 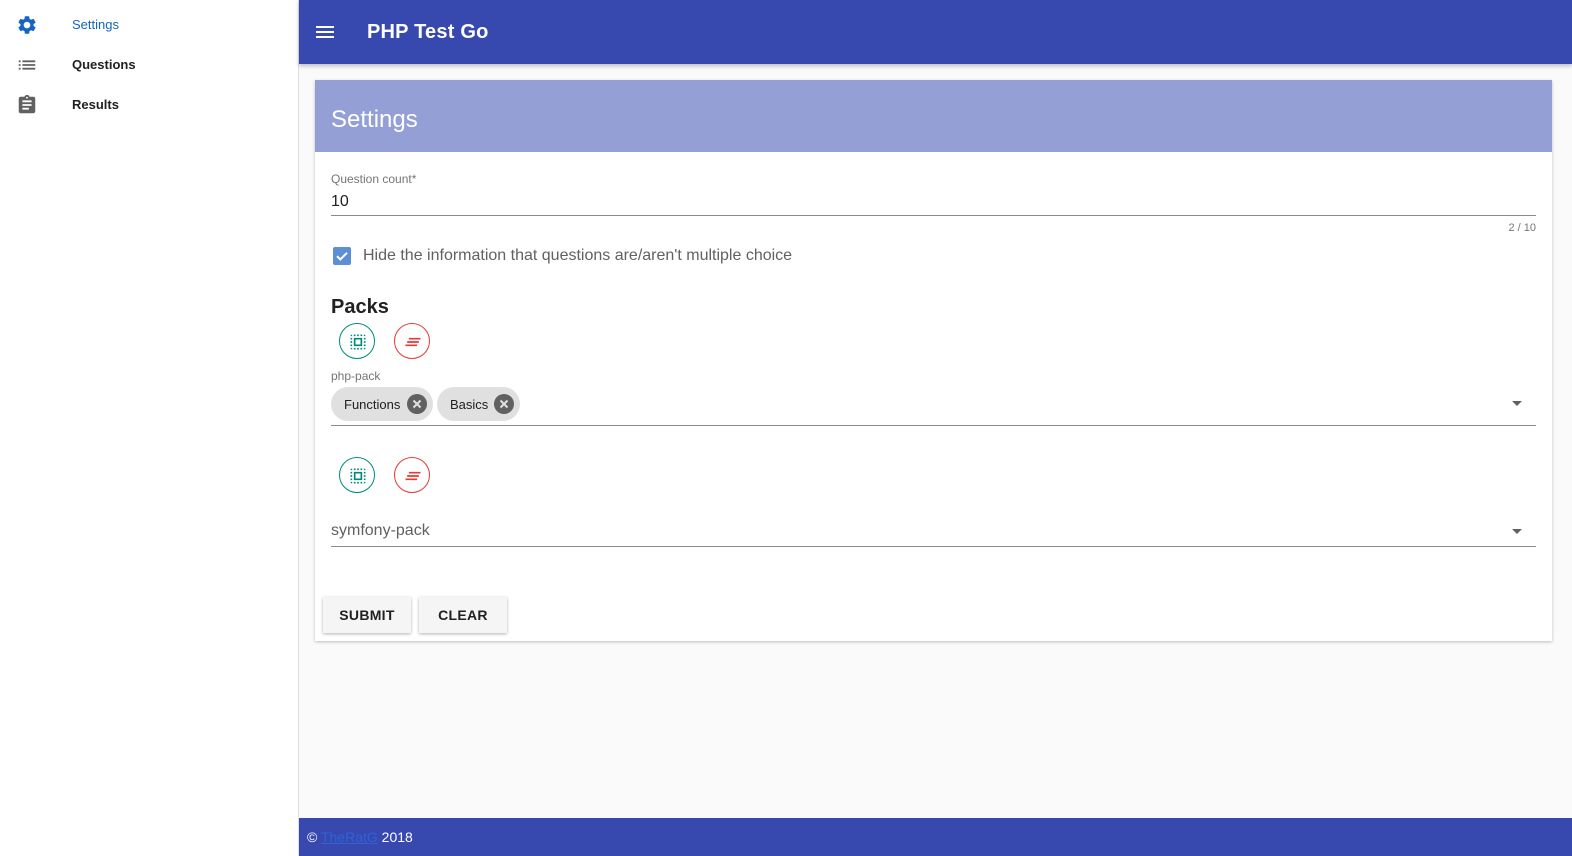 I want to click on question-count-counter: 2 / 10, so click(x=1522, y=228).